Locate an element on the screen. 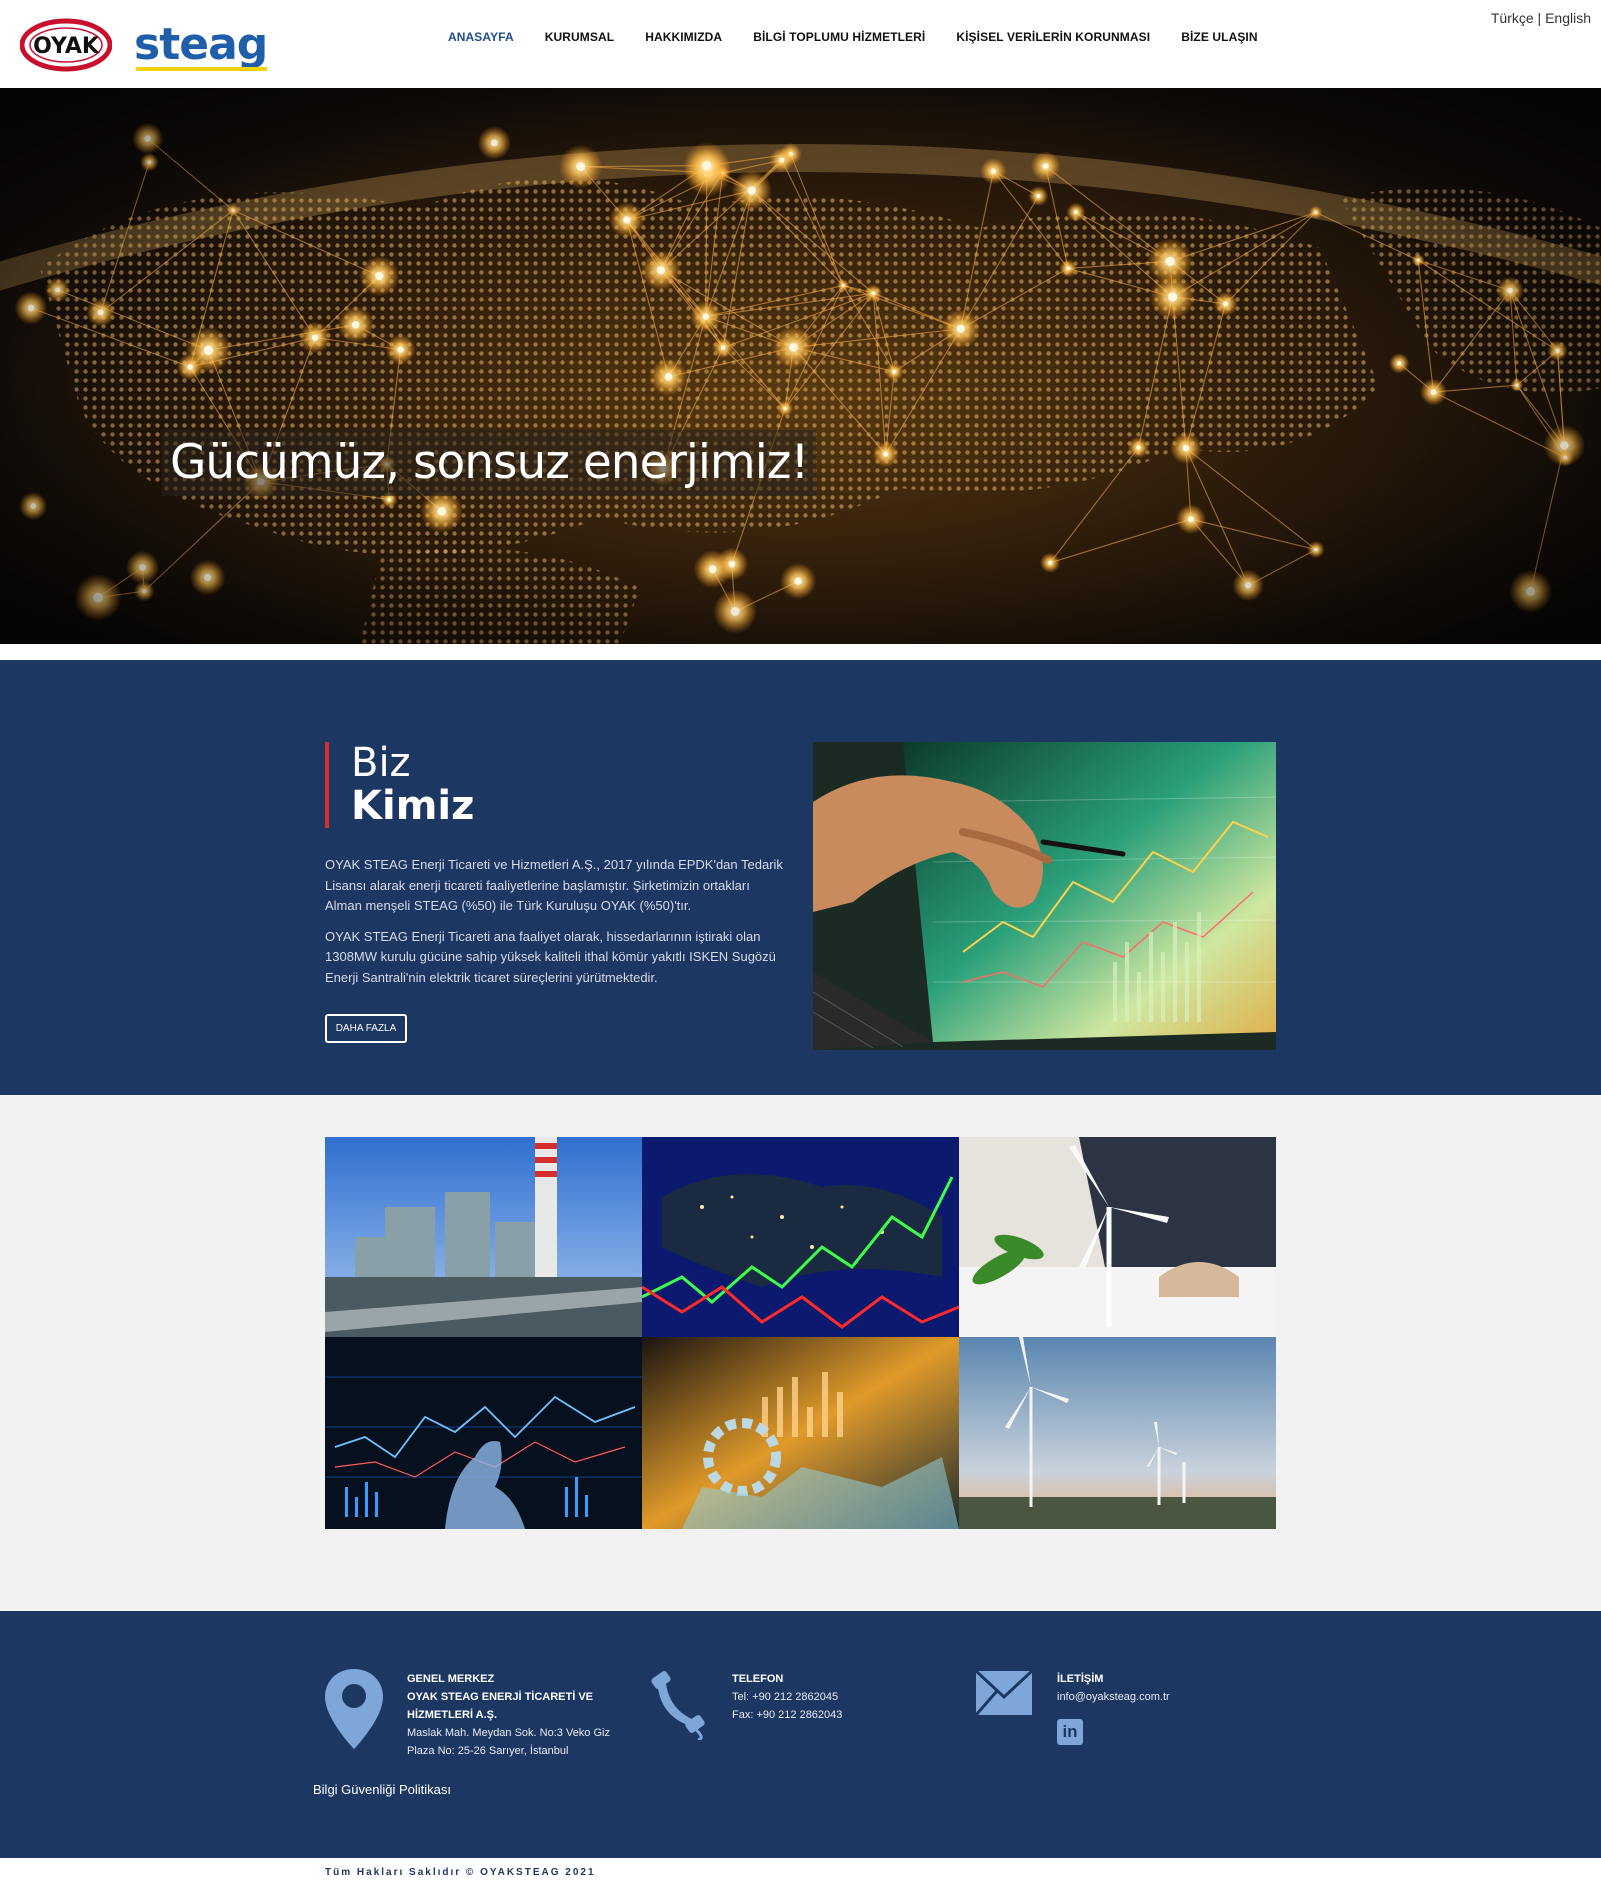 This screenshot has width=1601, height=1902. nav-item-bilgi-toplumu: BİLGİ TOPLUMU HİZMETLERİ is located at coordinates (839, 37).